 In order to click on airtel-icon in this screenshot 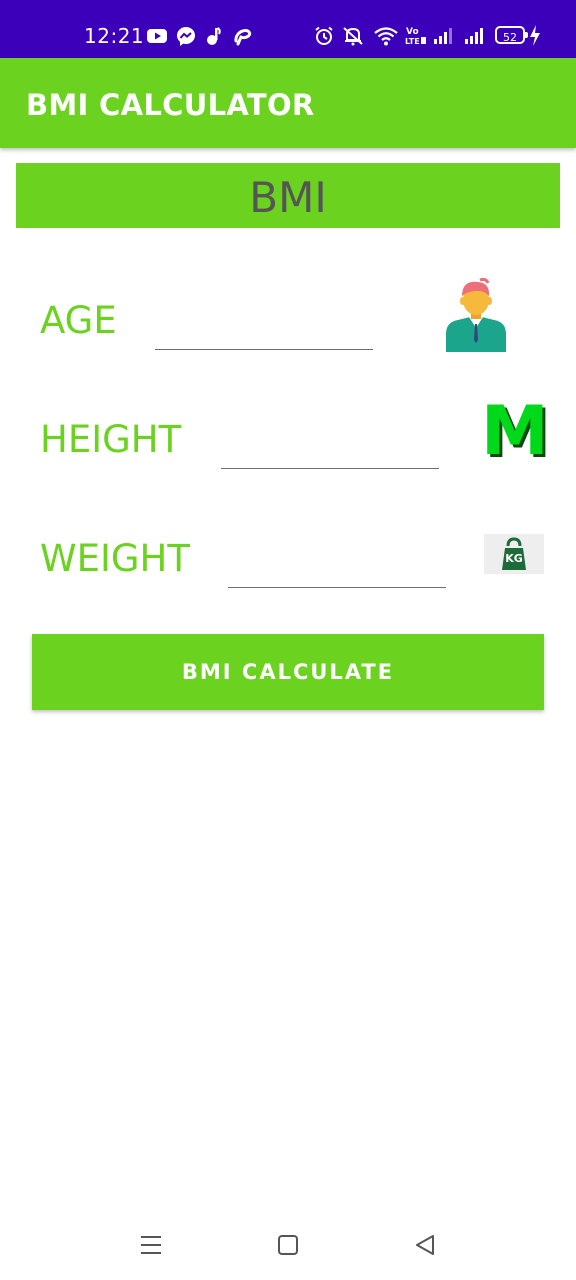, I will do `click(243, 37)`.